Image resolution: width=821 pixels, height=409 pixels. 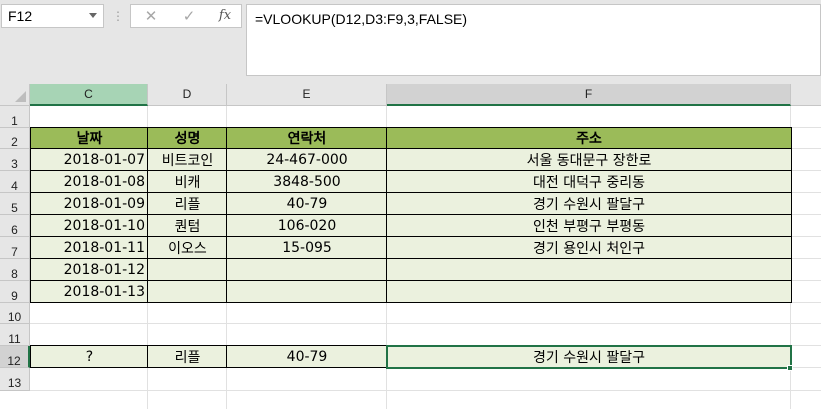 What do you see at coordinates (589, 181) in the screenshot?
I see `table-cell-f4: 대전 대덕구 중리동` at bounding box center [589, 181].